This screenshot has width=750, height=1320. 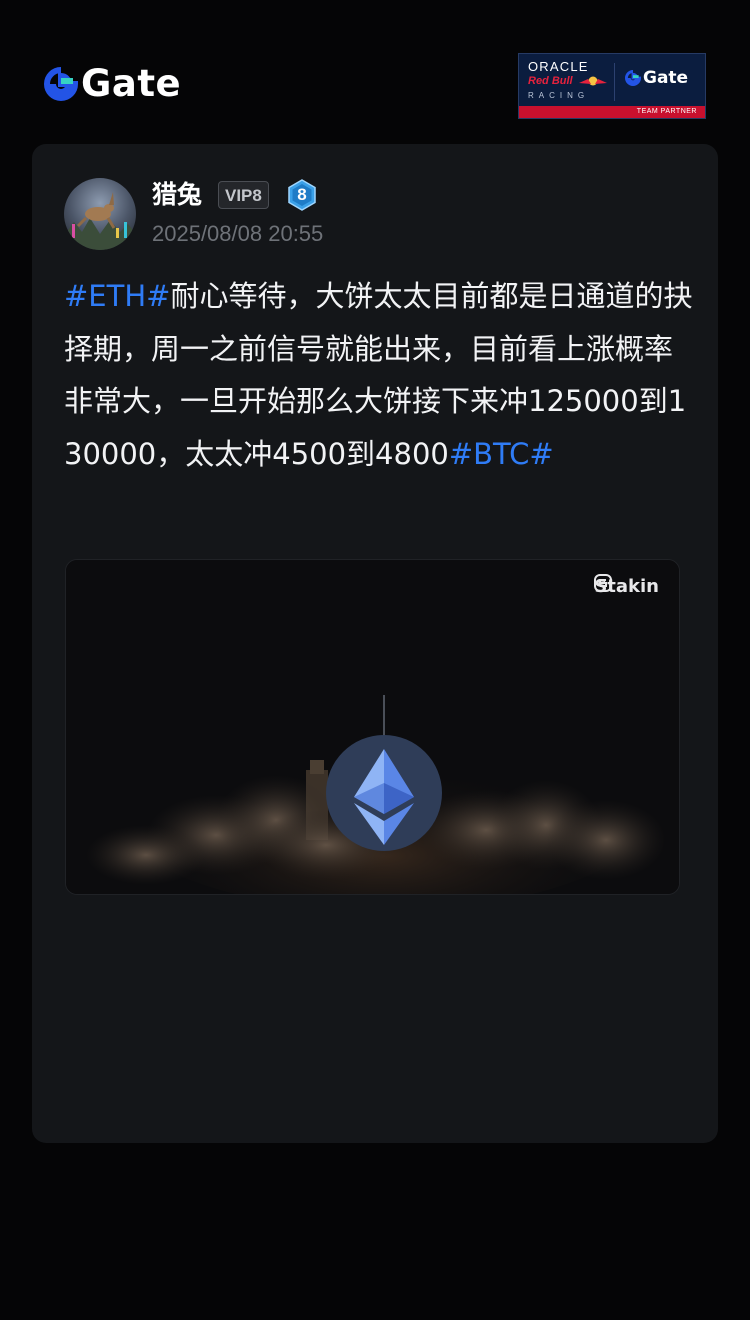 I want to click on hashtag-btc: #BTC#, so click(x=501, y=454).